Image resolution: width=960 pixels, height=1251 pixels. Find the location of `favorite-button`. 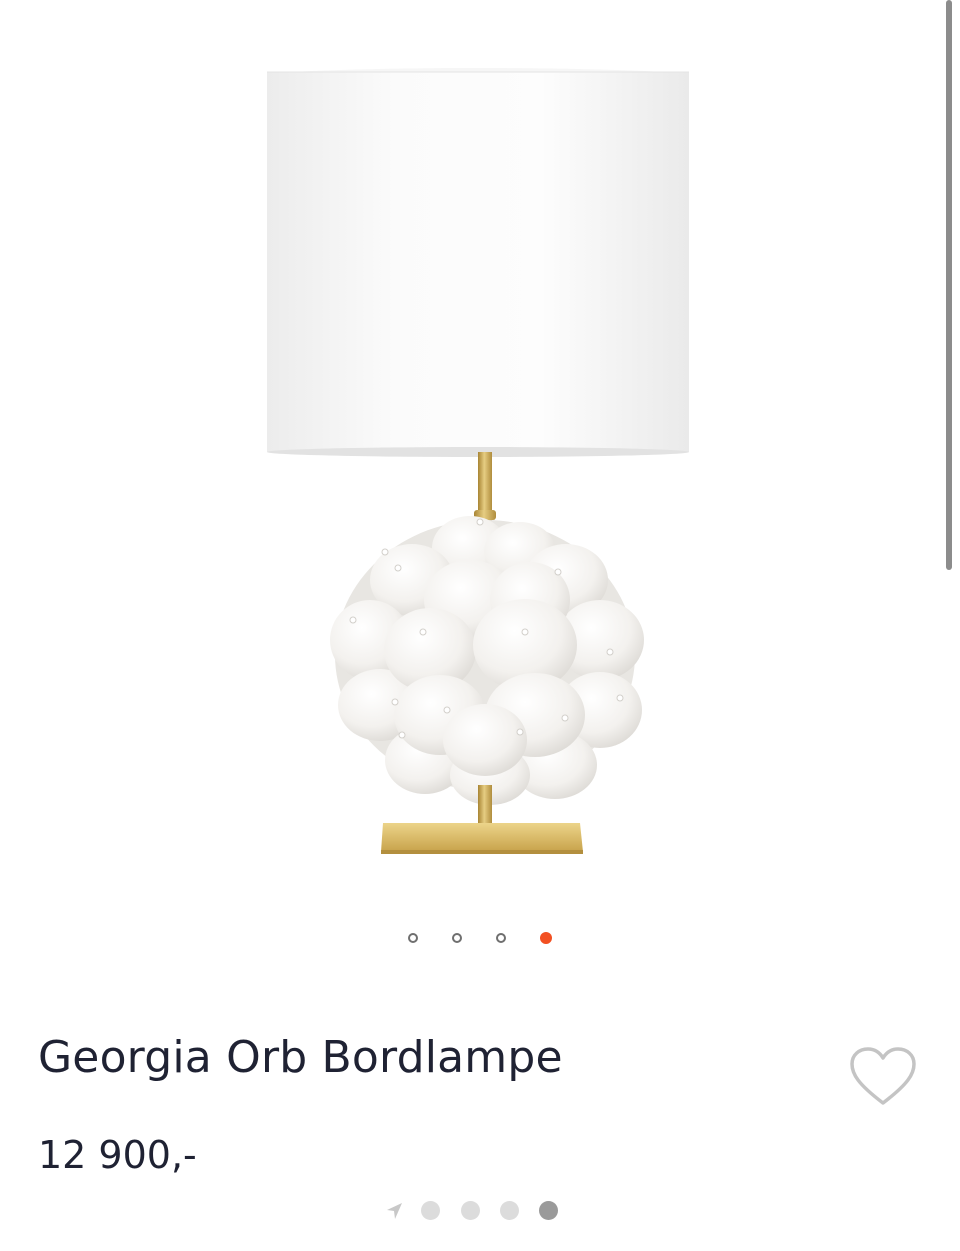

favorite-button is located at coordinates (883, 1077).